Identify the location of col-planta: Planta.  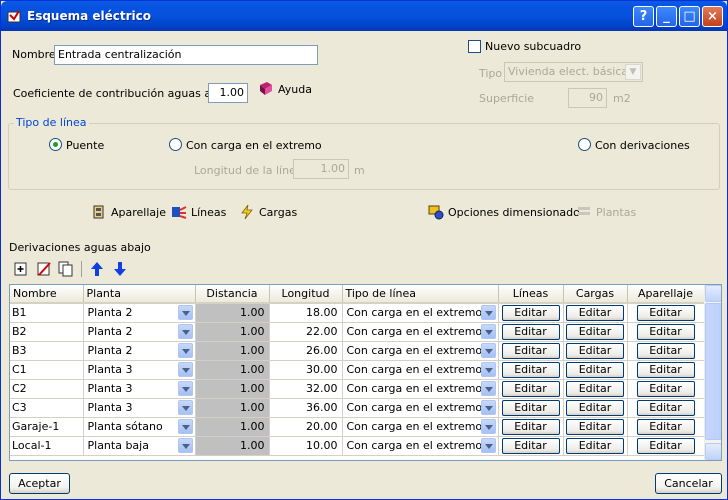
(139, 294).